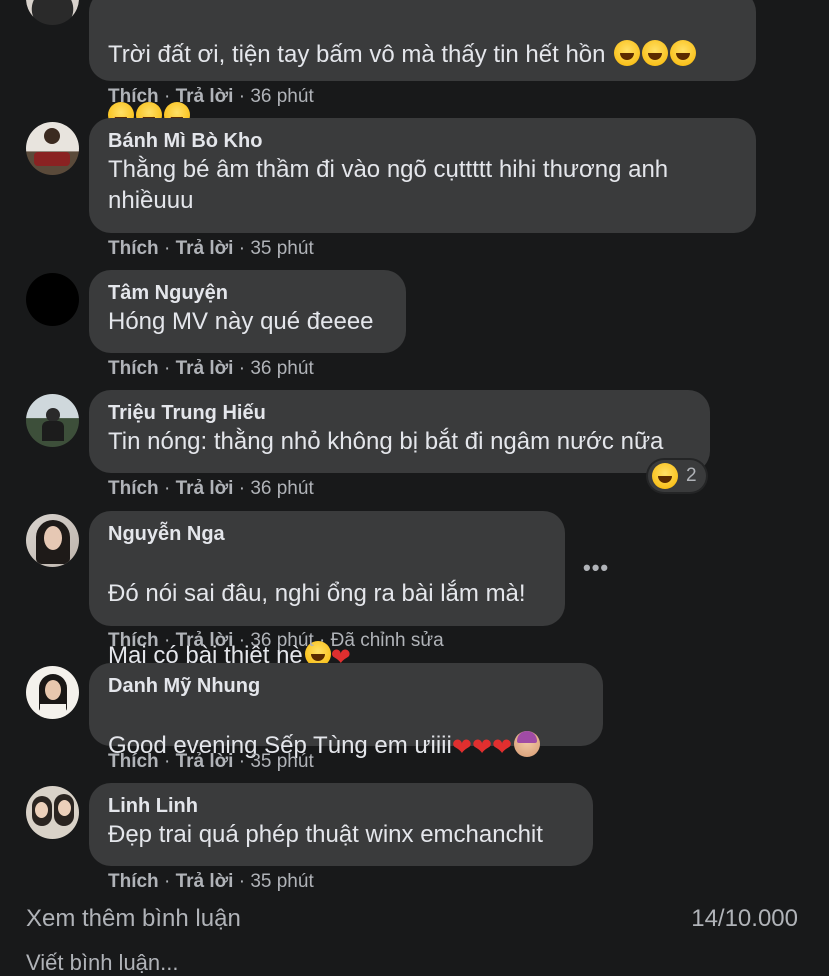  I want to click on edited-label: Đã chỉnh sửa, so click(387, 640).